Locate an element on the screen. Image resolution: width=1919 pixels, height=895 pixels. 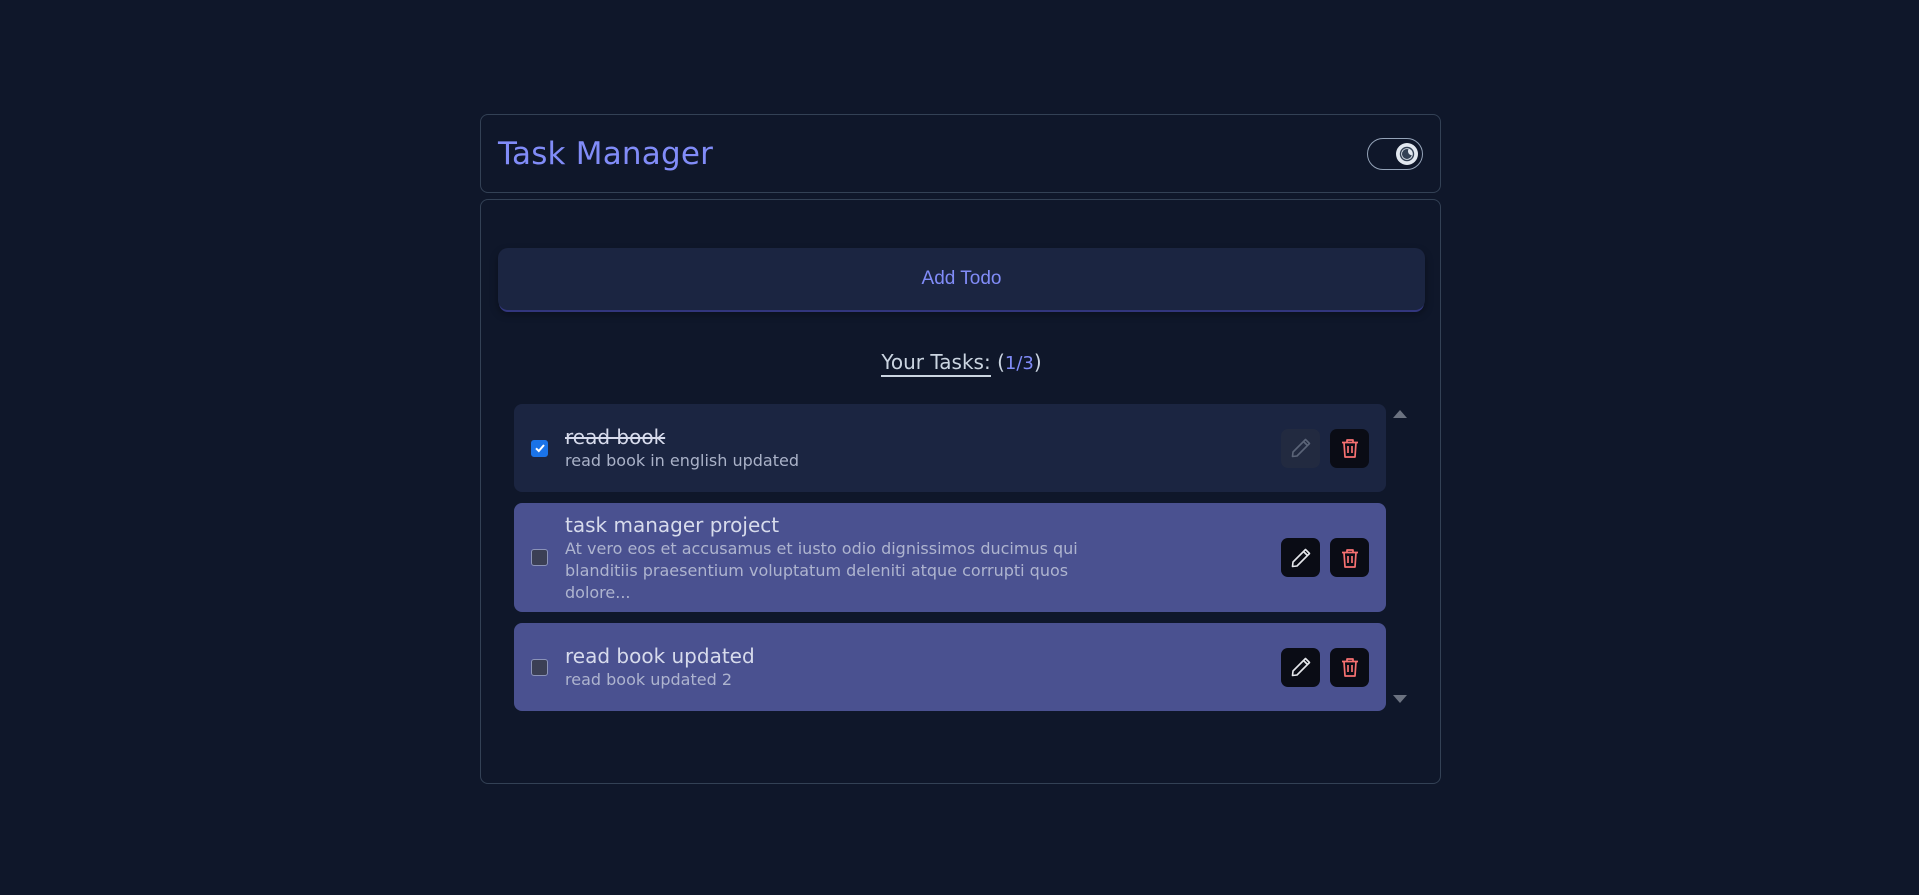
scroll-up-arrow is located at coordinates (1400, 414).